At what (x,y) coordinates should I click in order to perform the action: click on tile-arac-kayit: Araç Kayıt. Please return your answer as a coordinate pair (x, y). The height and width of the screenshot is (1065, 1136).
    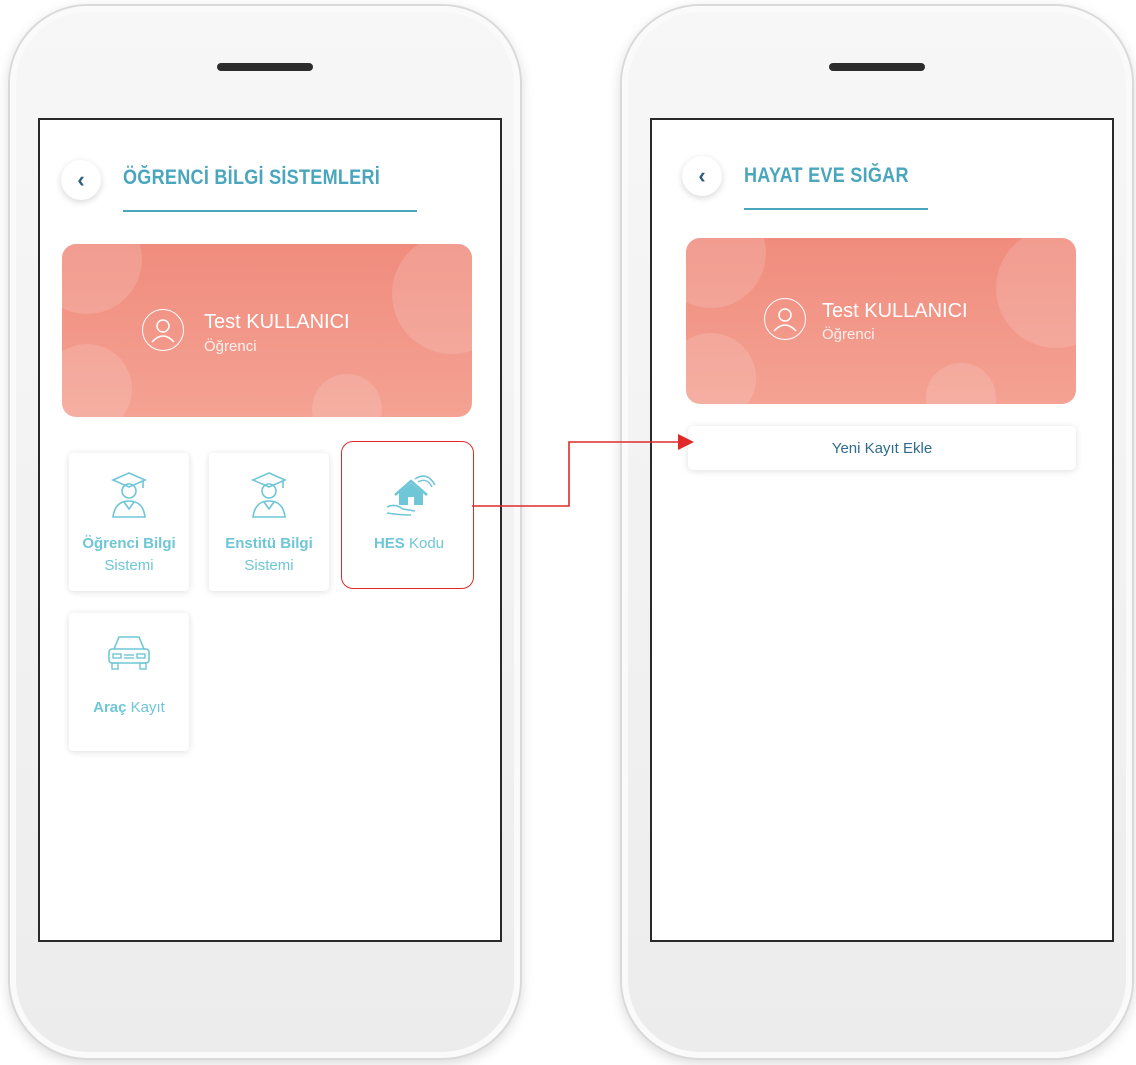
    Looking at the image, I should click on (129, 682).